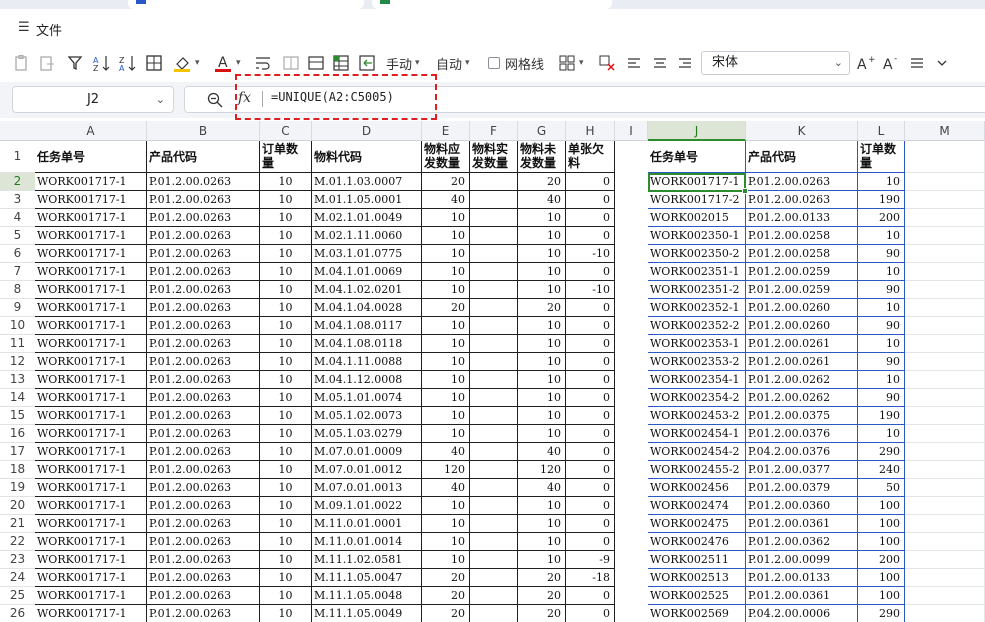 The image size is (985, 622). What do you see at coordinates (590, 200) in the screenshot?
I see `cell-H3: 0` at bounding box center [590, 200].